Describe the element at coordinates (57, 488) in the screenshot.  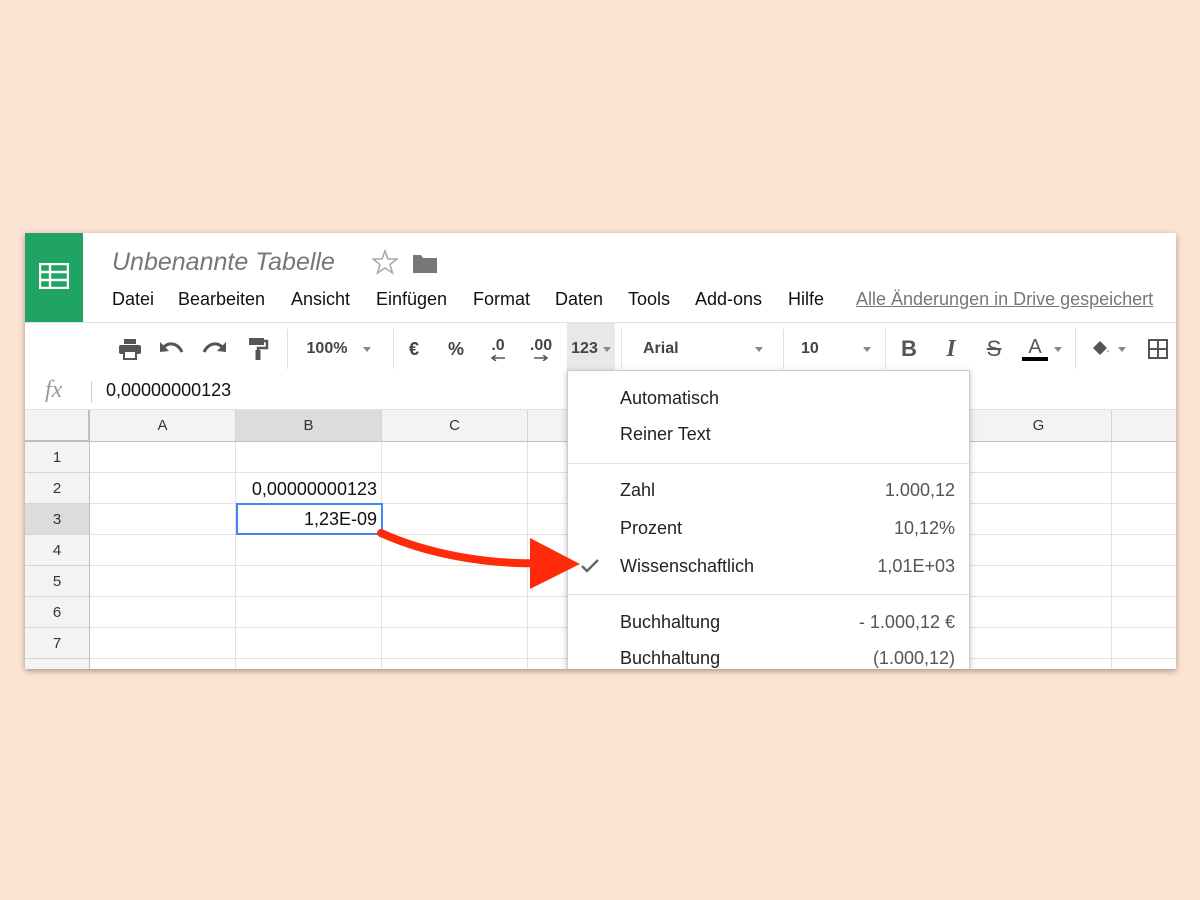
I see `row-header-2: 2` at that location.